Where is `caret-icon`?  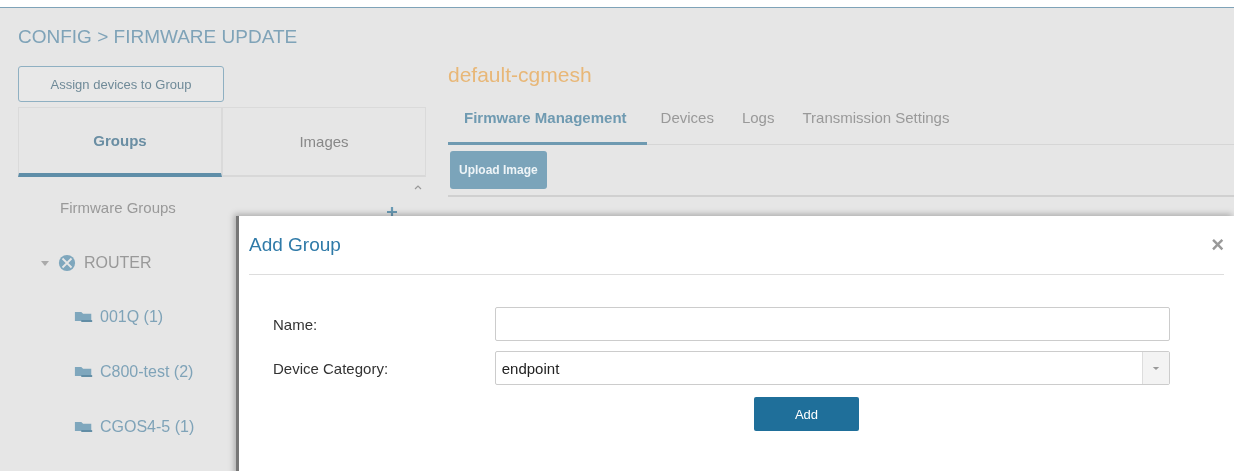
caret-icon is located at coordinates (45, 263).